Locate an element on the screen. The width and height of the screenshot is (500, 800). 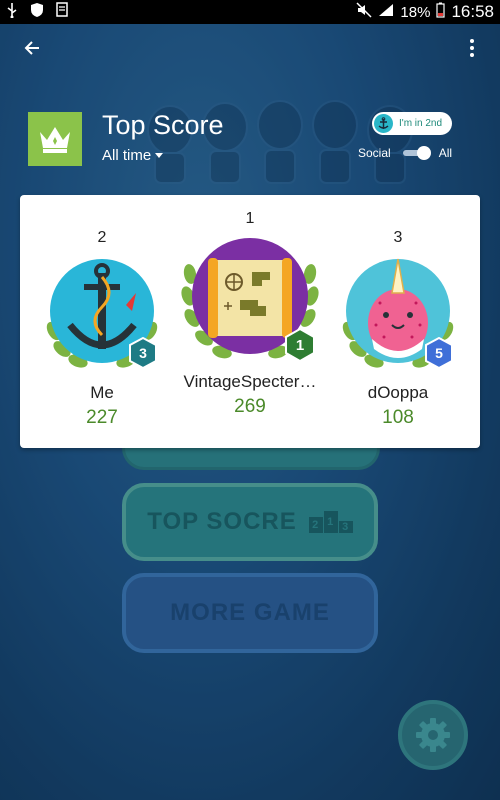
signal-icon is located at coordinates (386, 12).